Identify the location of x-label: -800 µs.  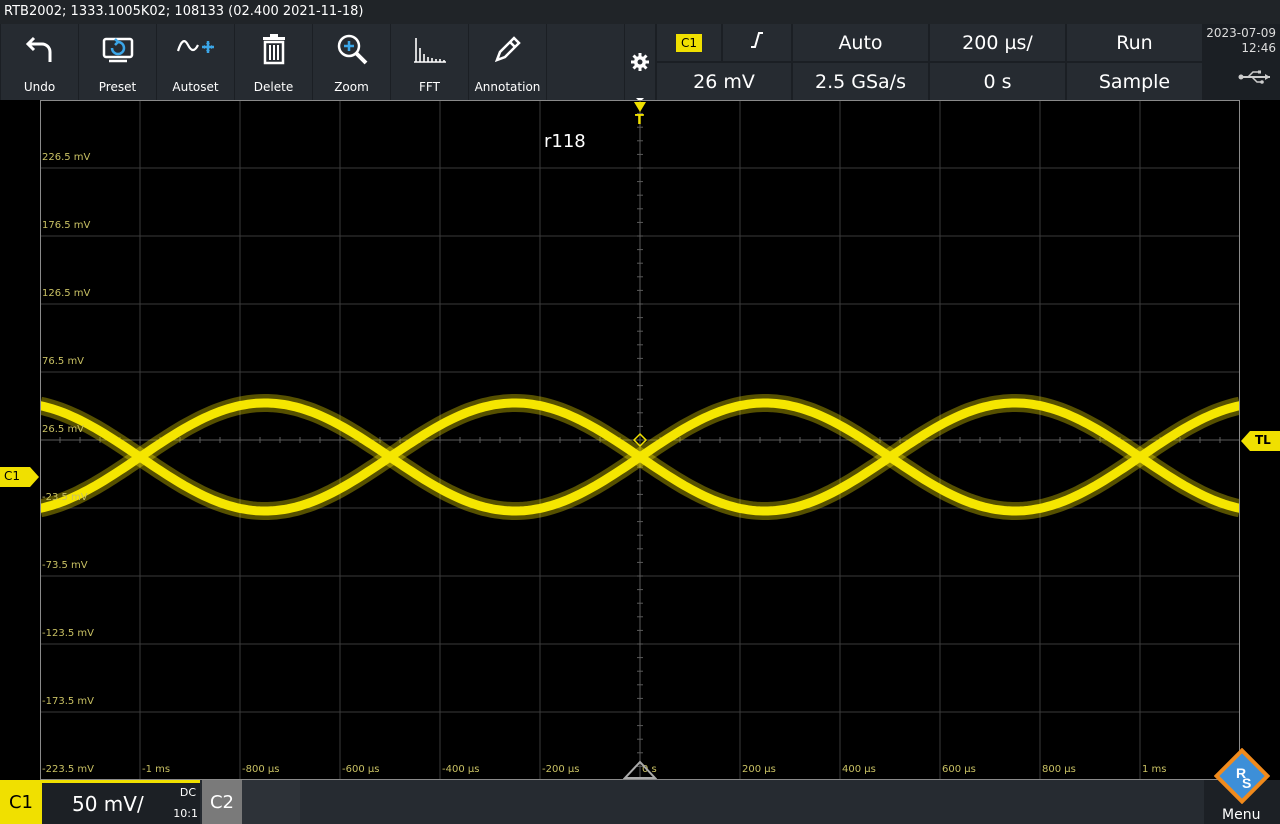
(261, 769).